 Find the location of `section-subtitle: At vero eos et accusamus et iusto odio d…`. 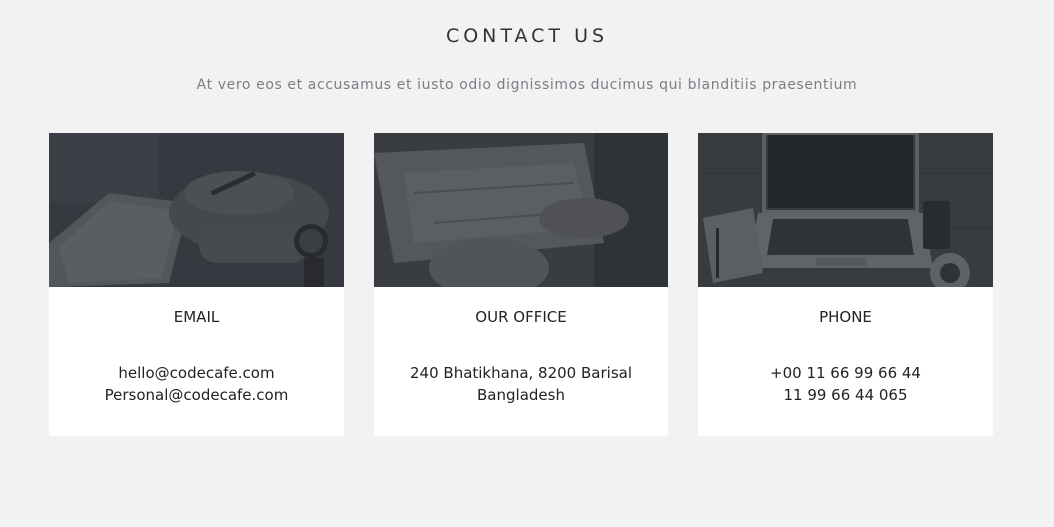

section-subtitle: At vero eos et accusamus et iusto odio d… is located at coordinates (527, 85).